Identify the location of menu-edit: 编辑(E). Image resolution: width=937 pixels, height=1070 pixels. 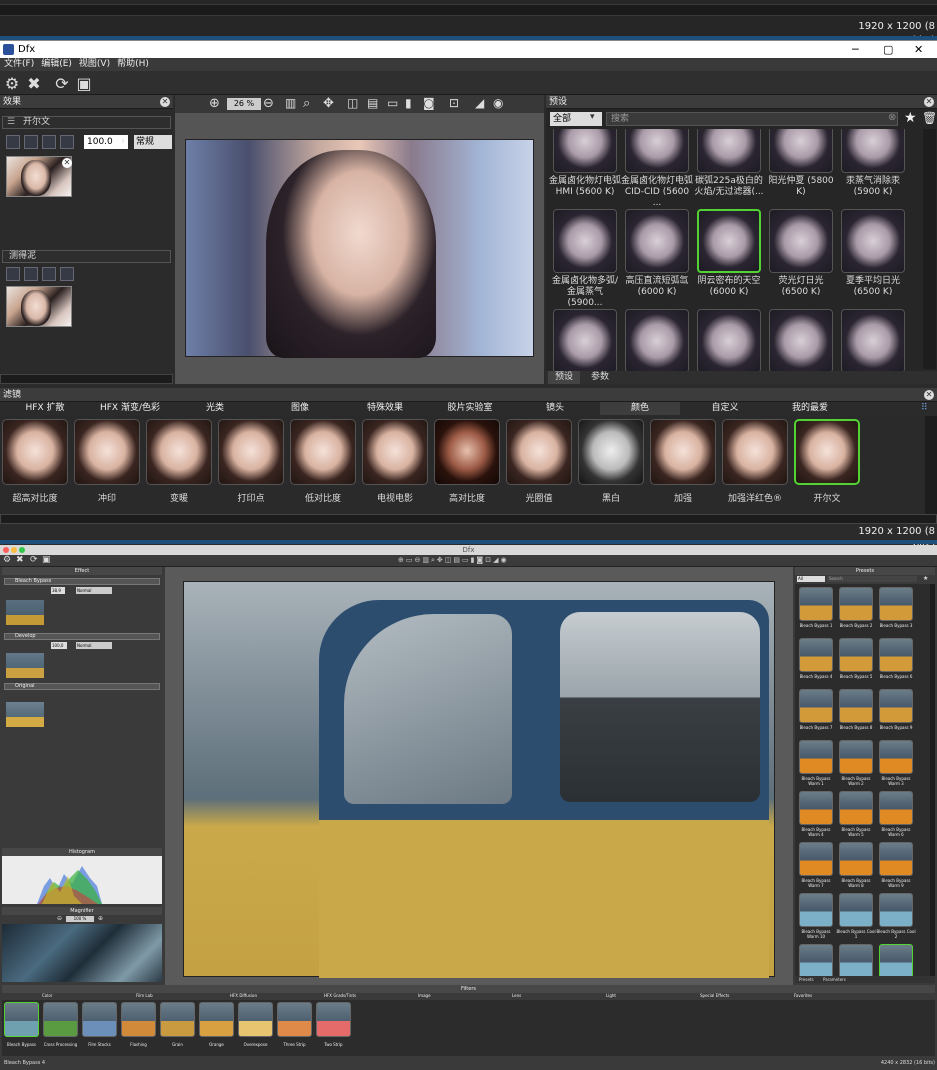
(56, 64).